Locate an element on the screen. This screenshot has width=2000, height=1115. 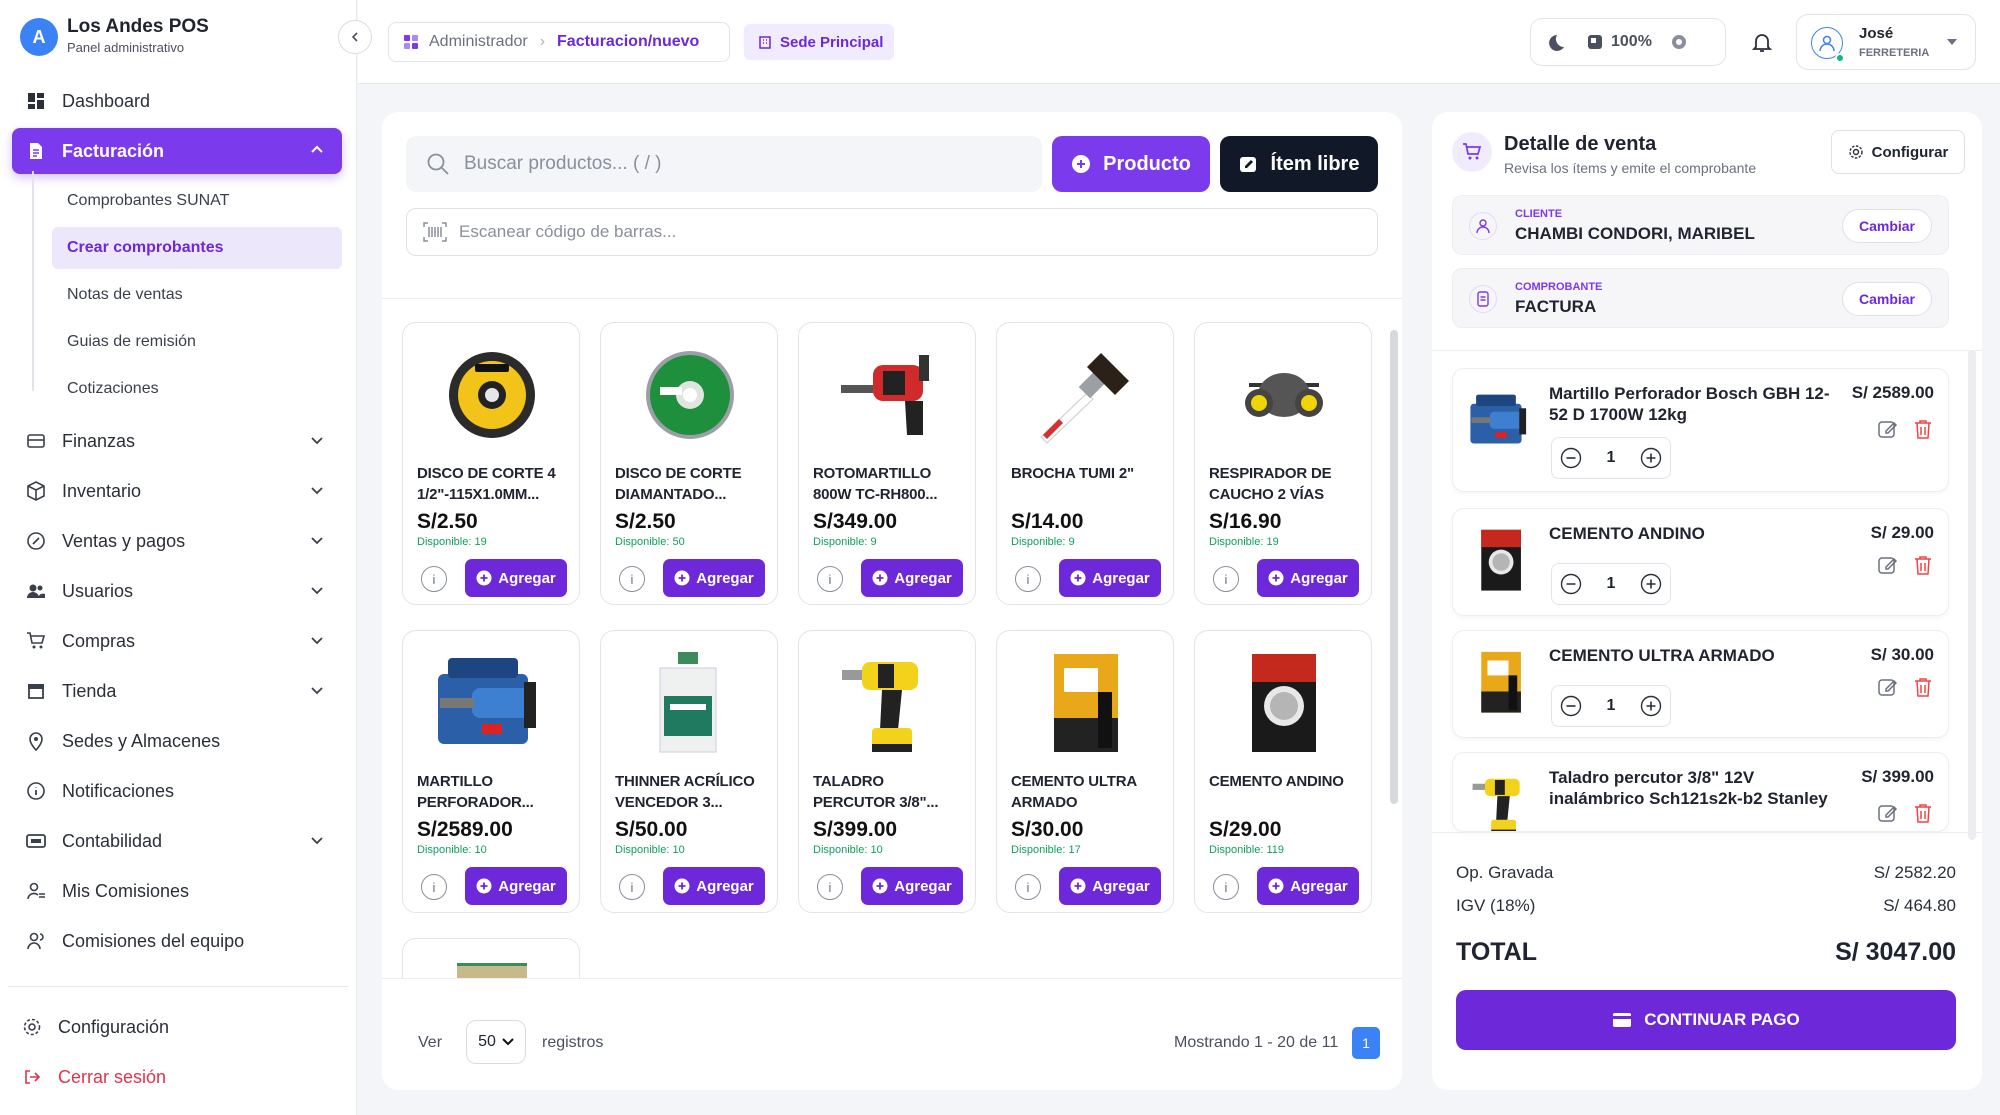
logout-link: Cerrar sesión is located at coordinates (173, 1077).